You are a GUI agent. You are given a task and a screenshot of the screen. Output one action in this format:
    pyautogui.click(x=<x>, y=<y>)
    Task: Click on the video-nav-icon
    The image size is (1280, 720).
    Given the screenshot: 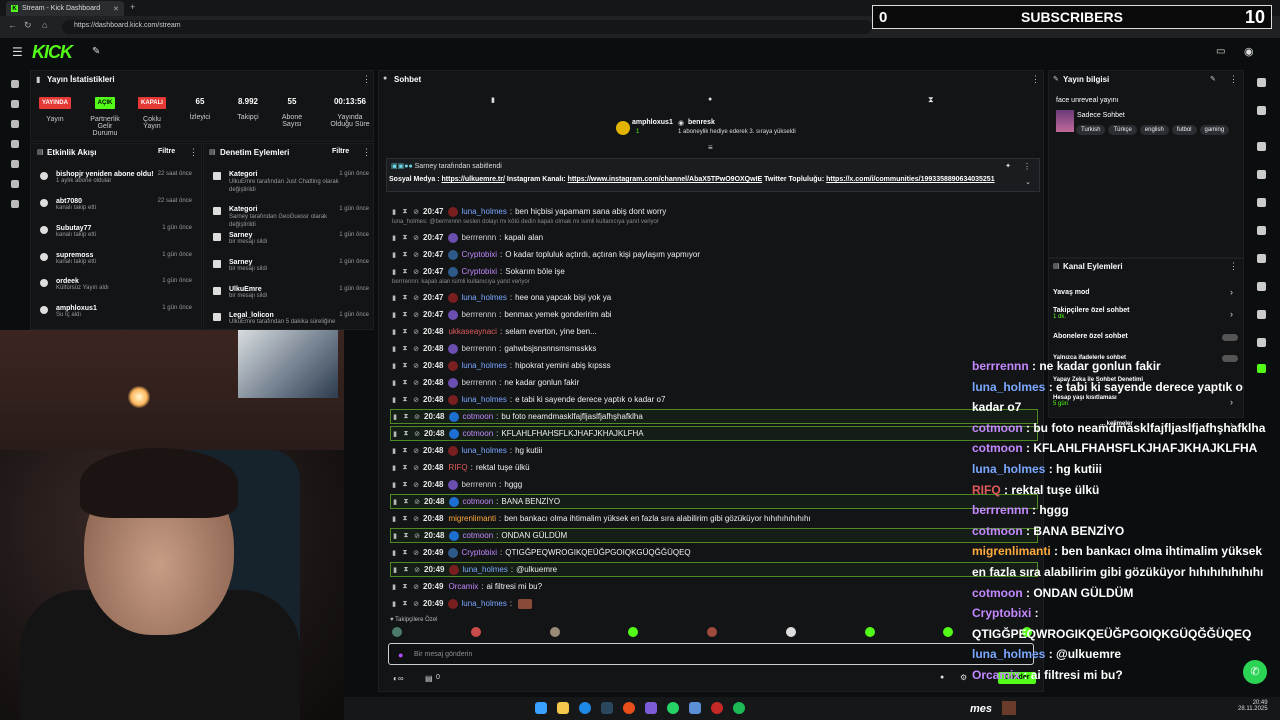 What is the action you would take?
    pyautogui.click(x=15, y=144)
    